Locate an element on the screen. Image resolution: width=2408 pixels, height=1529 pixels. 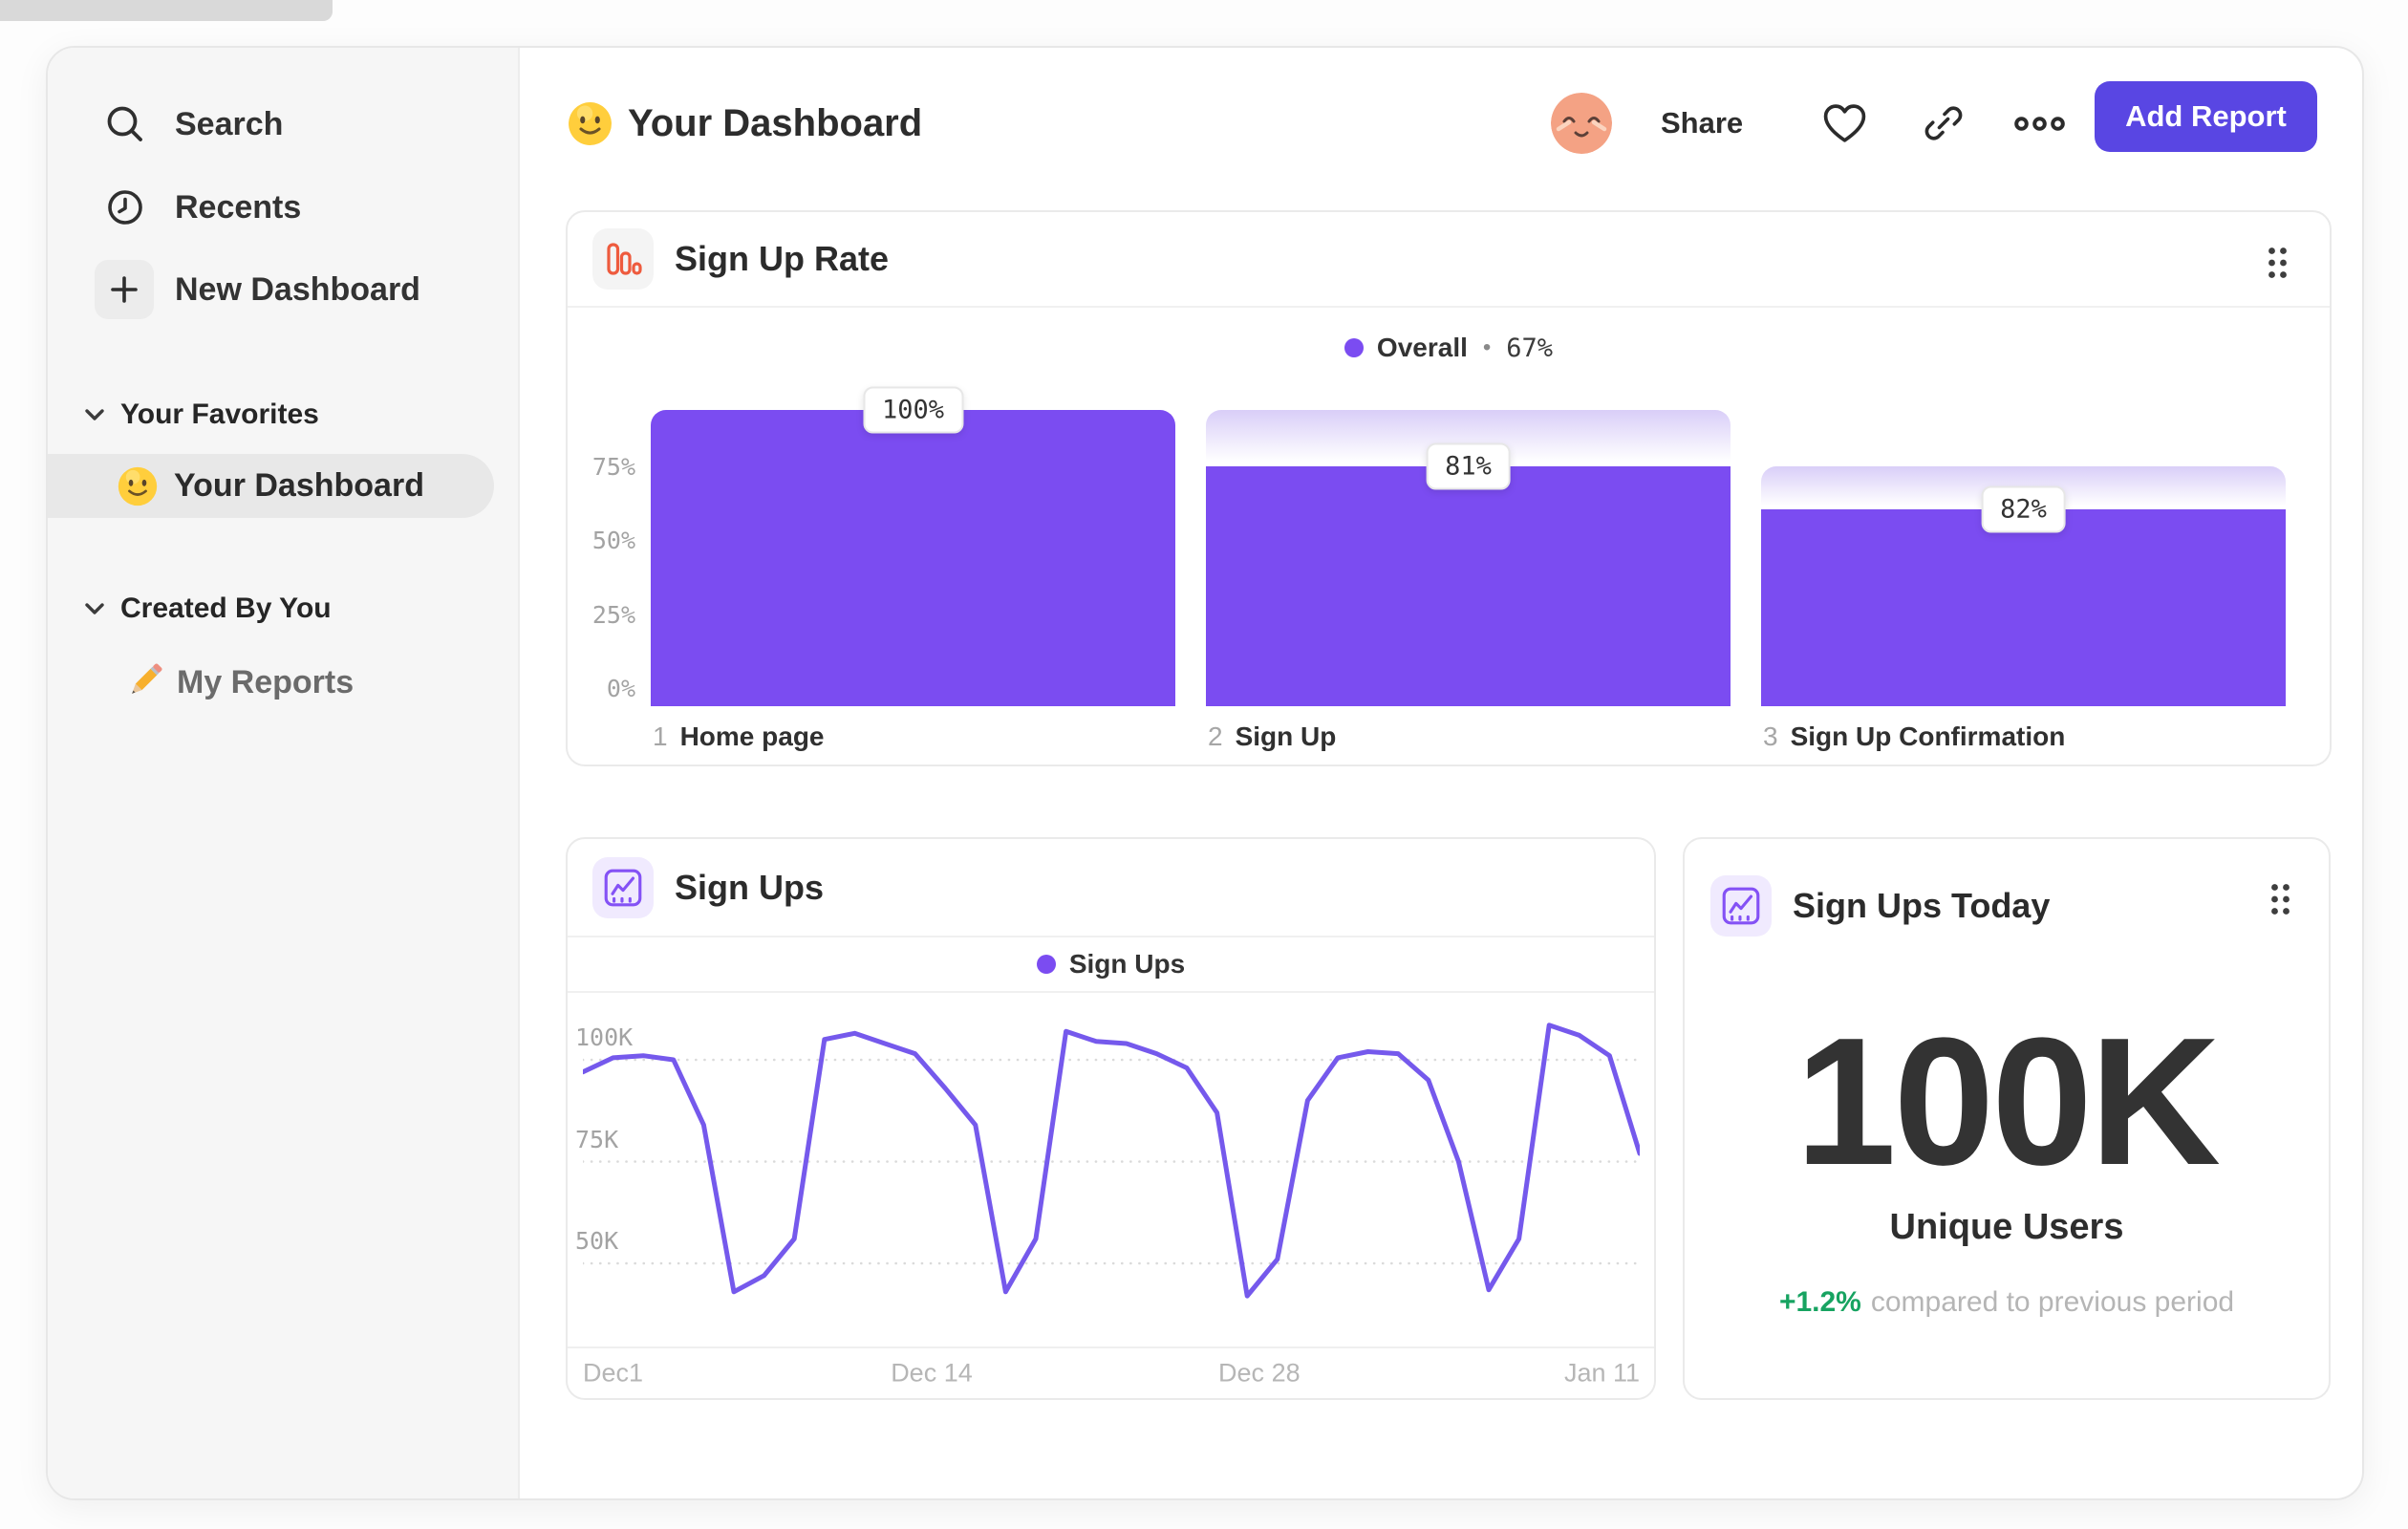
pencil-emoji is located at coordinates (143, 682).